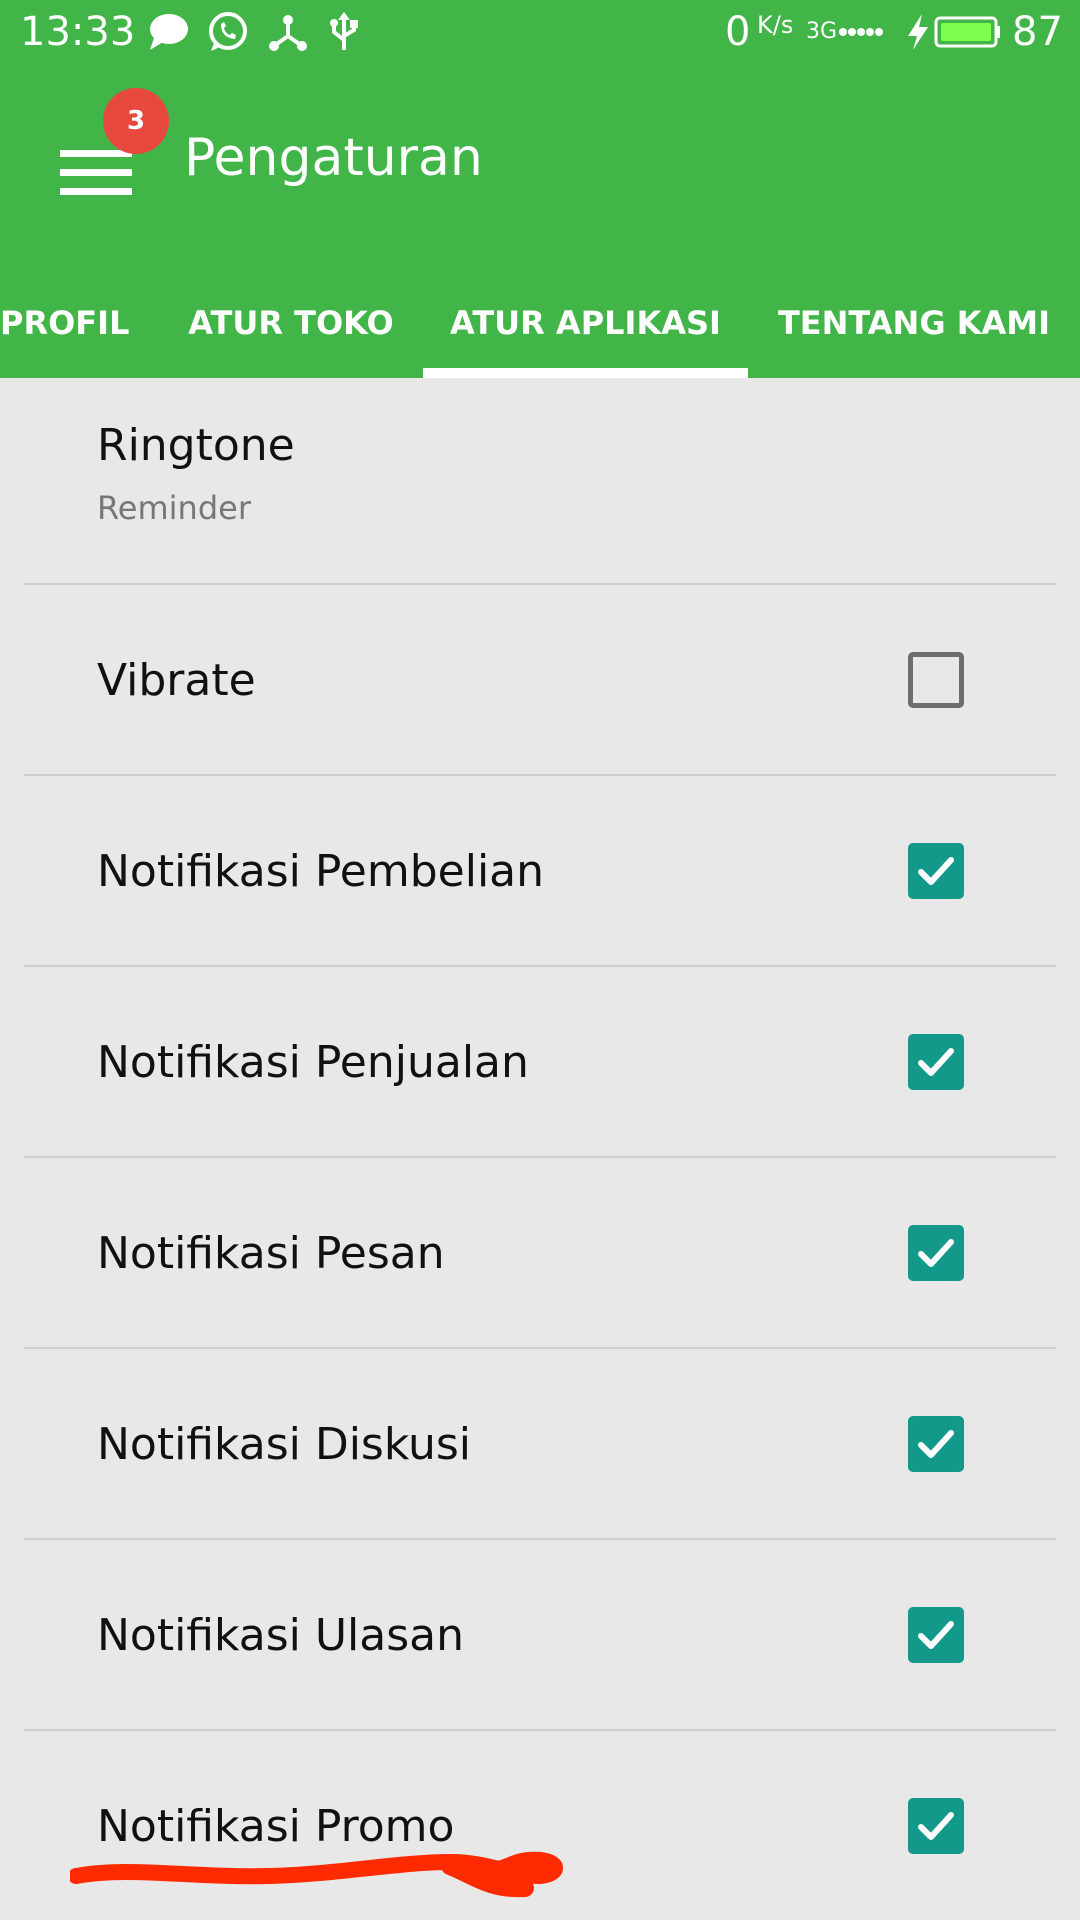 This screenshot has height=1920, width=1080. What do you see at coordinates (344, 31) in the screenshot?
I see `usb-icon` at bounding box center [344, 31].